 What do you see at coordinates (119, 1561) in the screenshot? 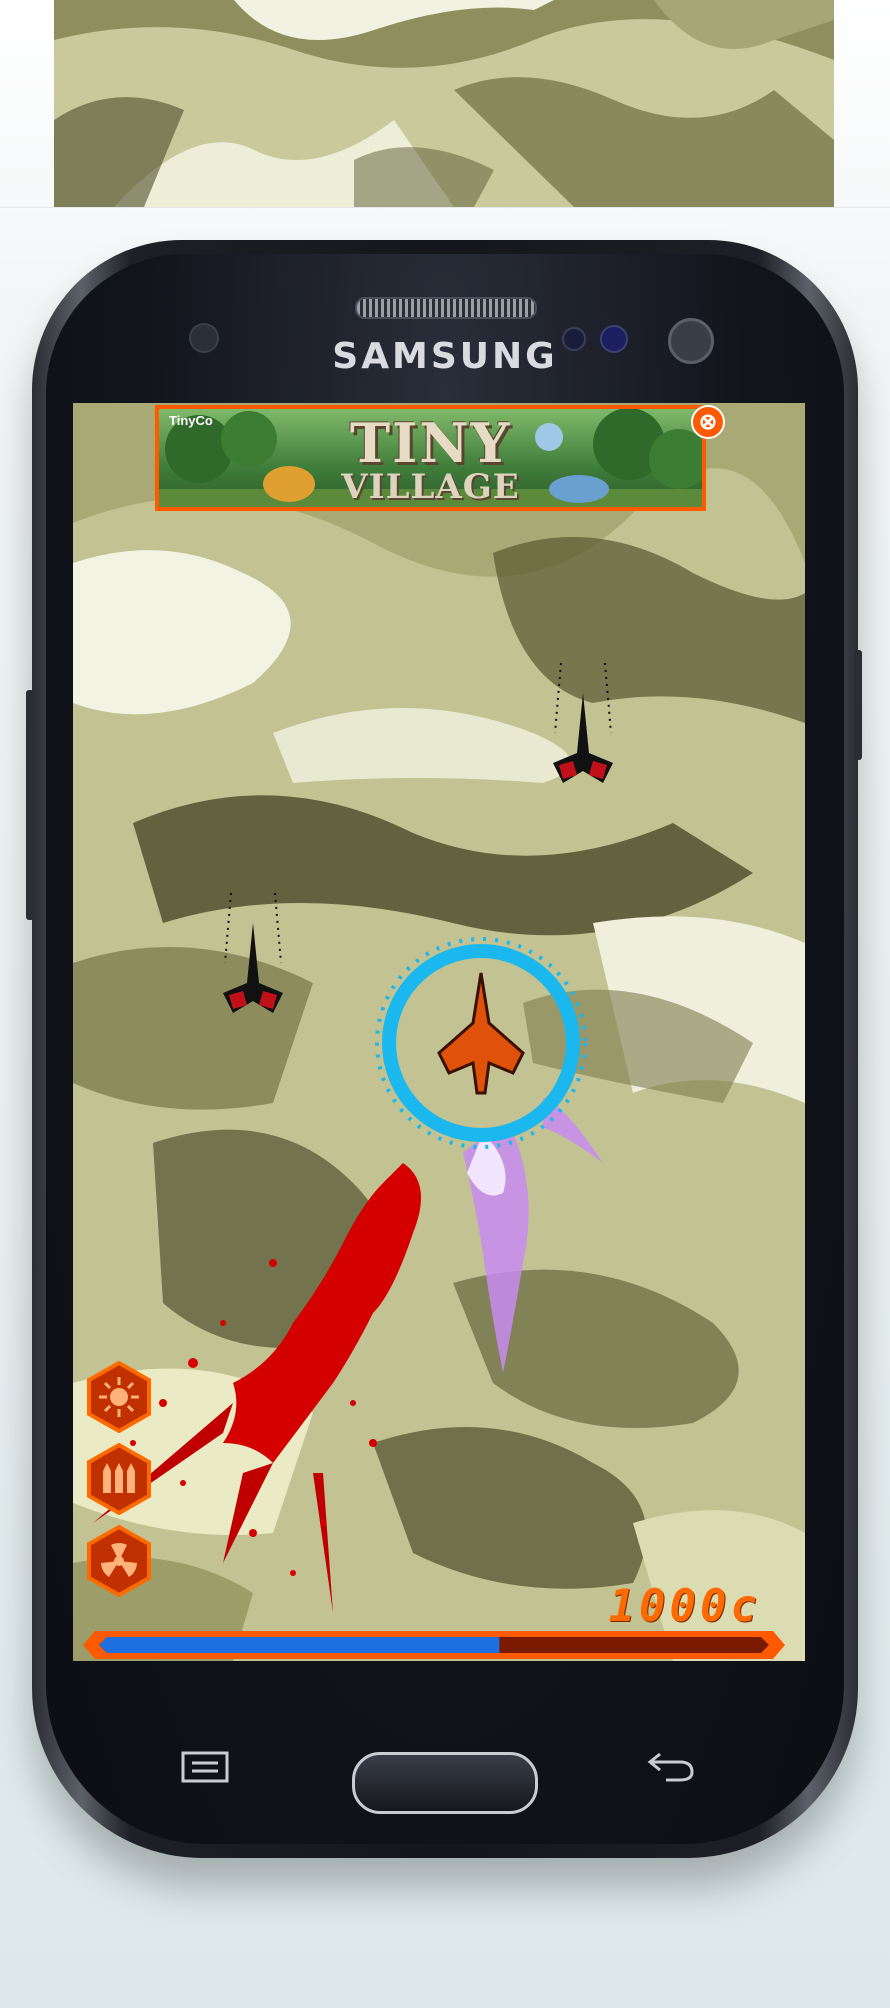
I see `radiation-icon` at bounding box center [119, 1561].